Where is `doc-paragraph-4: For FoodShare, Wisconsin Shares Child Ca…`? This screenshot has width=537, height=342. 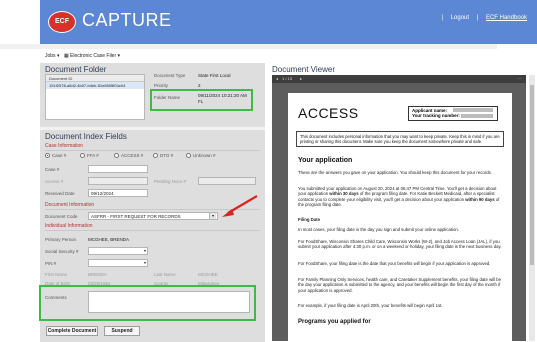 doc-paragraph-4: For FoodShare, Wisconsin Shares Child Ca… is located at coordinates (400, 244).